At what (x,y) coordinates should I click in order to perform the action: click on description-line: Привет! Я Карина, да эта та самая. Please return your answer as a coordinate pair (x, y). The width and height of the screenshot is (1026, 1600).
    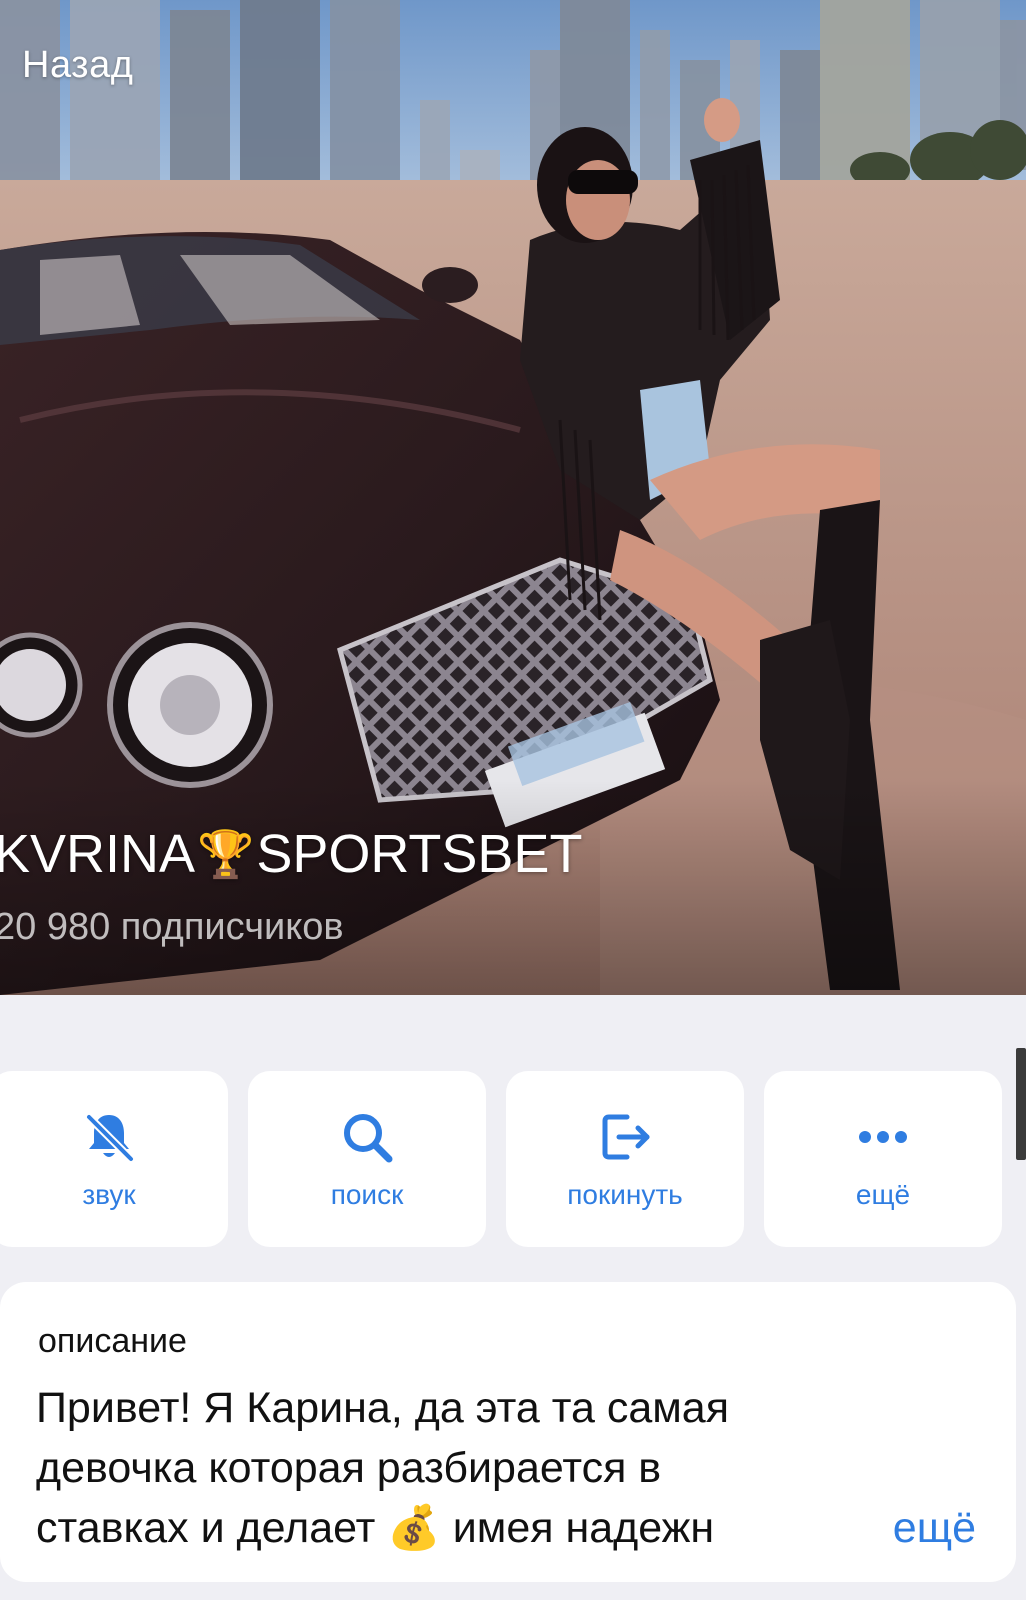
    Looking at the image, I should click on (382, 1408).